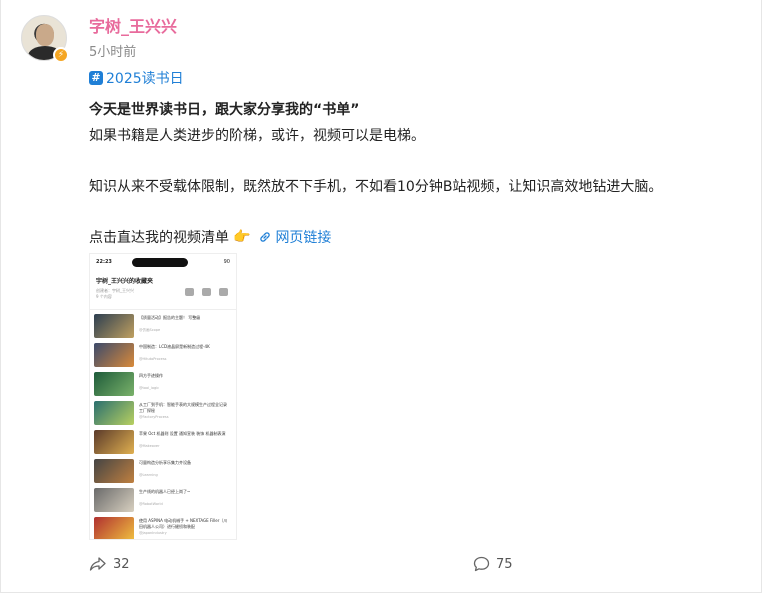  Describe the element at coordinates (164, 472) in the screenshot. I see `list-item: 可量构造分析享乐集力齐设备 @Learning` at that location.